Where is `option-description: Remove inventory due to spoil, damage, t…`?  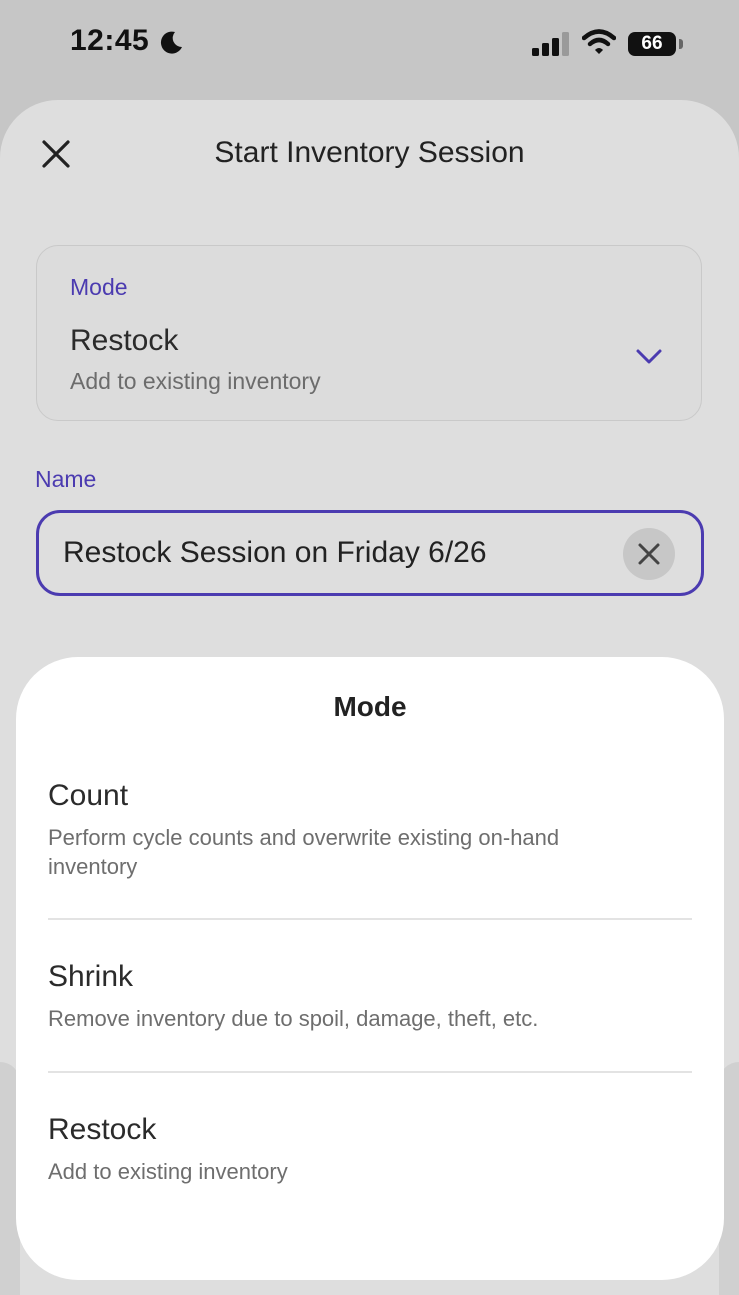 option-description: Remove inventory due to spoil, damage, t… is located at coordinates (293, 1018).